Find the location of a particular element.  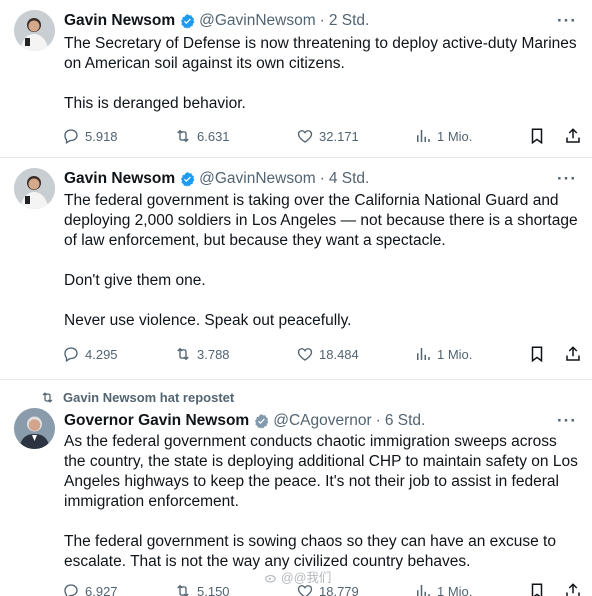

tweet-line: immigration enforcement. is located at coordinates (151, 501).